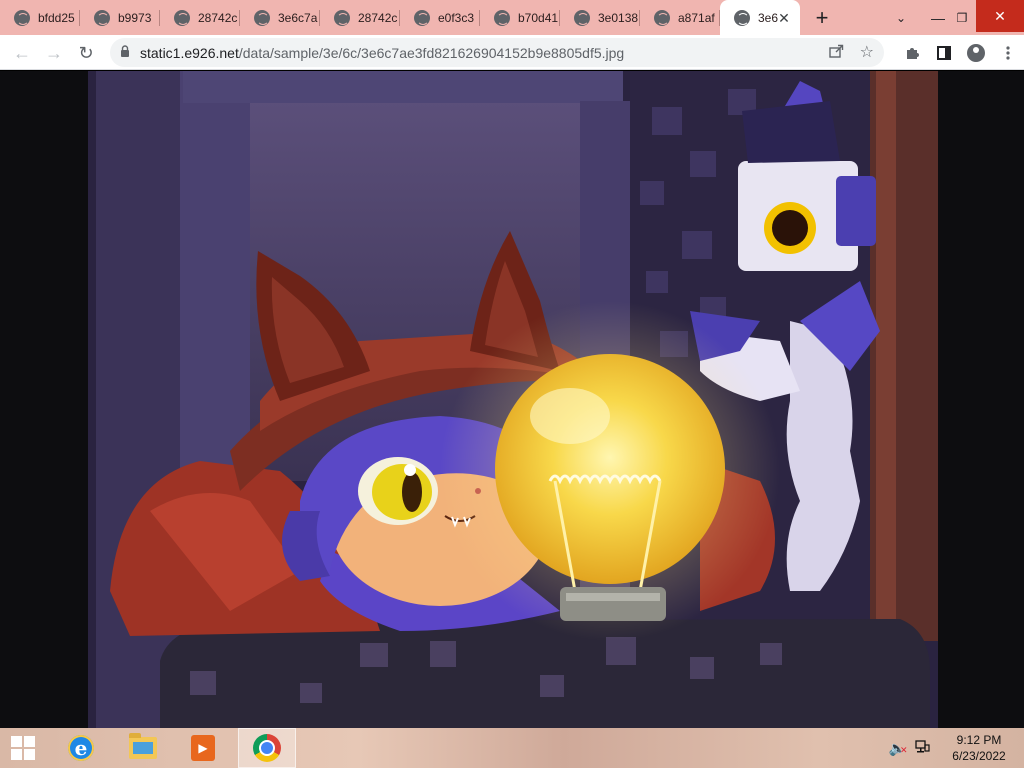 This screenshot has width=1024, height=768. I want to click on system-tray: 🔈✕ 9:12 PM 6/23/2022, so click(955, 748).